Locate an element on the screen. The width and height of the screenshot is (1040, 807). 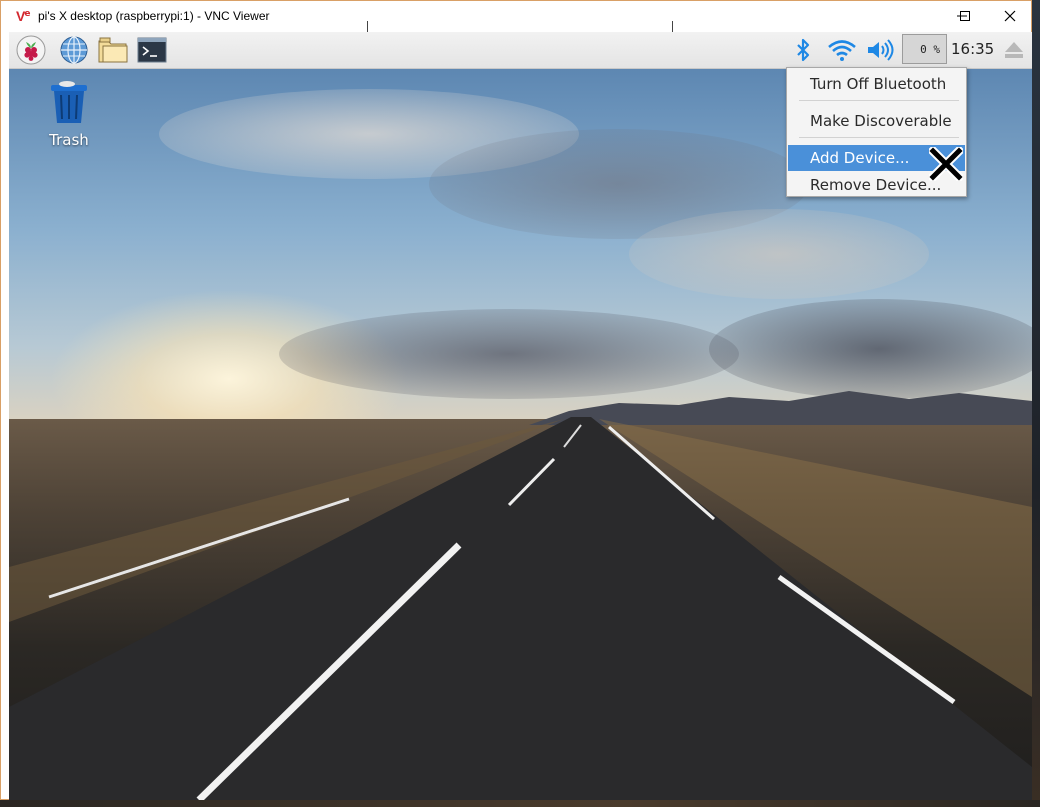
web-browser-button is located at coordinates (74, 50).